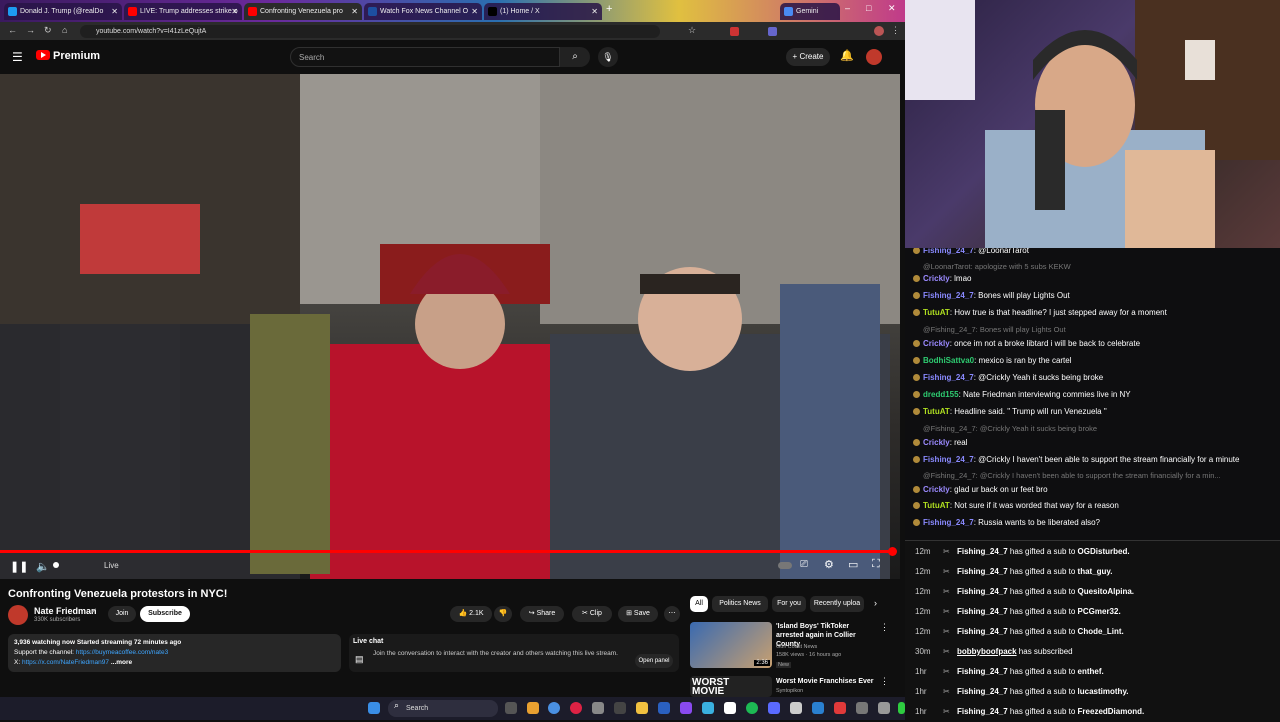 This screenshot has height=722, width=1280. I want to click on minimize-icon: –, so click(847, 8).